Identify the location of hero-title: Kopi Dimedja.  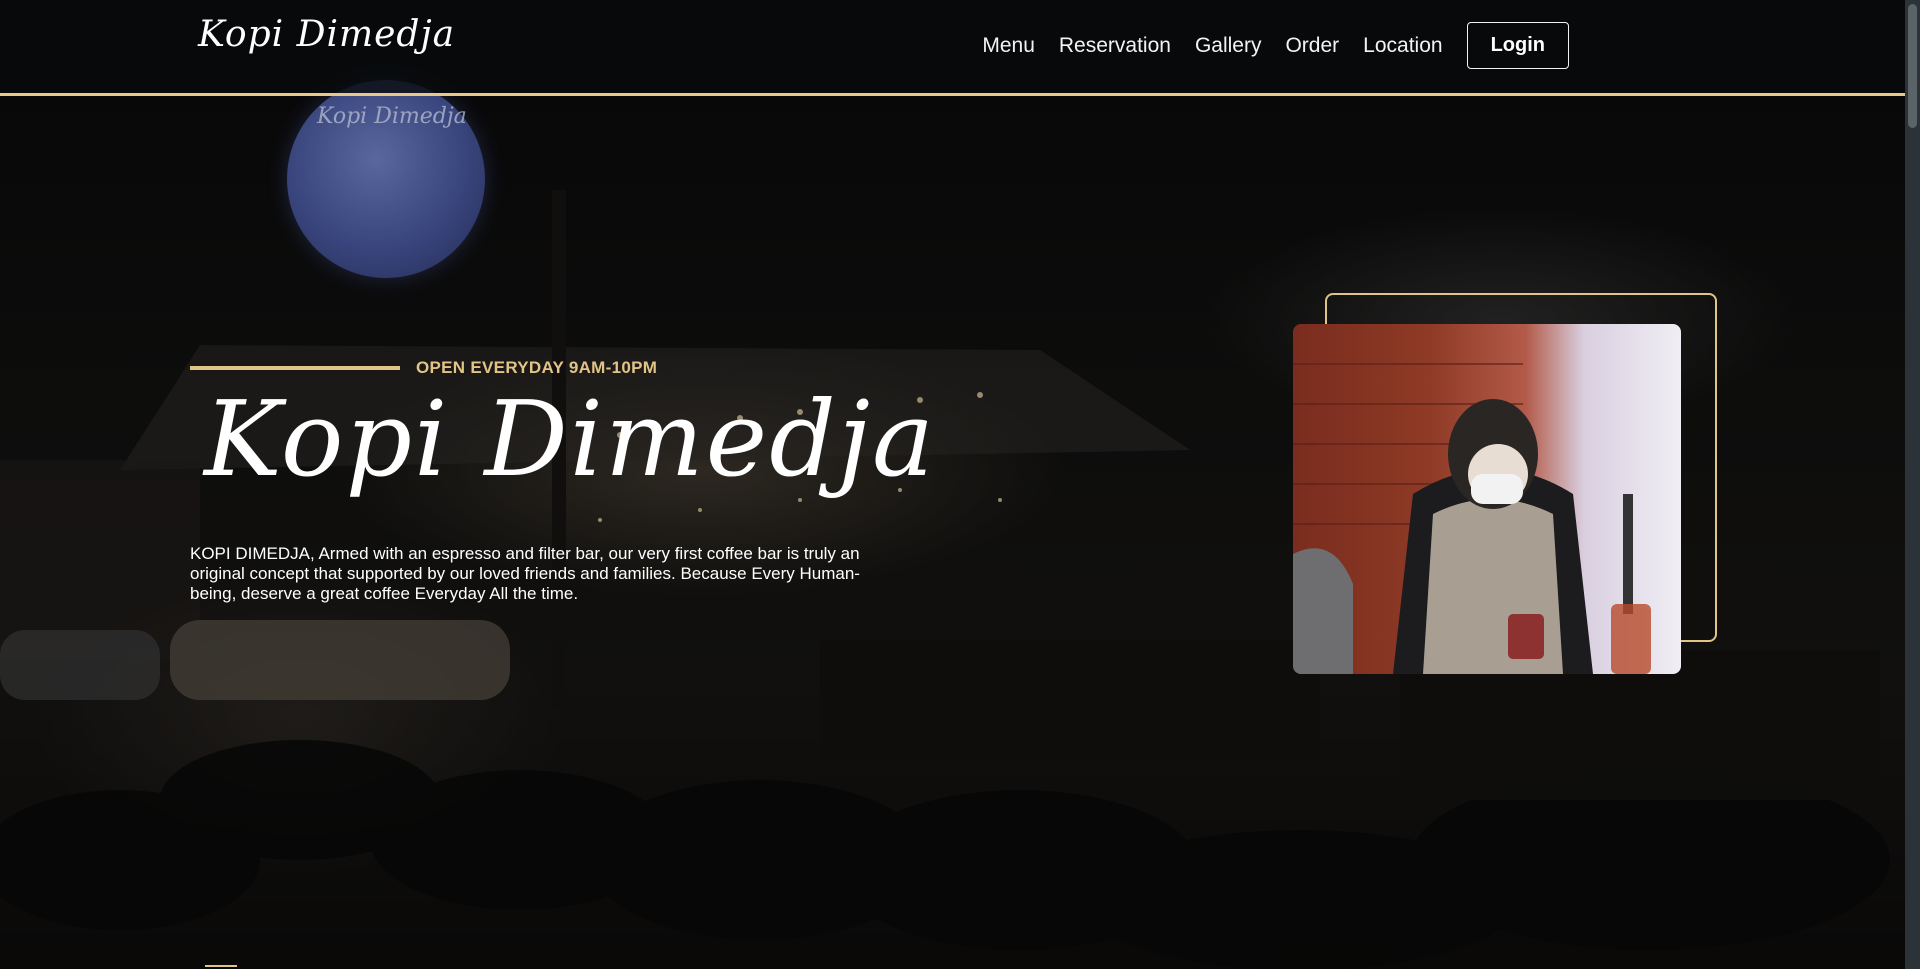
(570, 439).